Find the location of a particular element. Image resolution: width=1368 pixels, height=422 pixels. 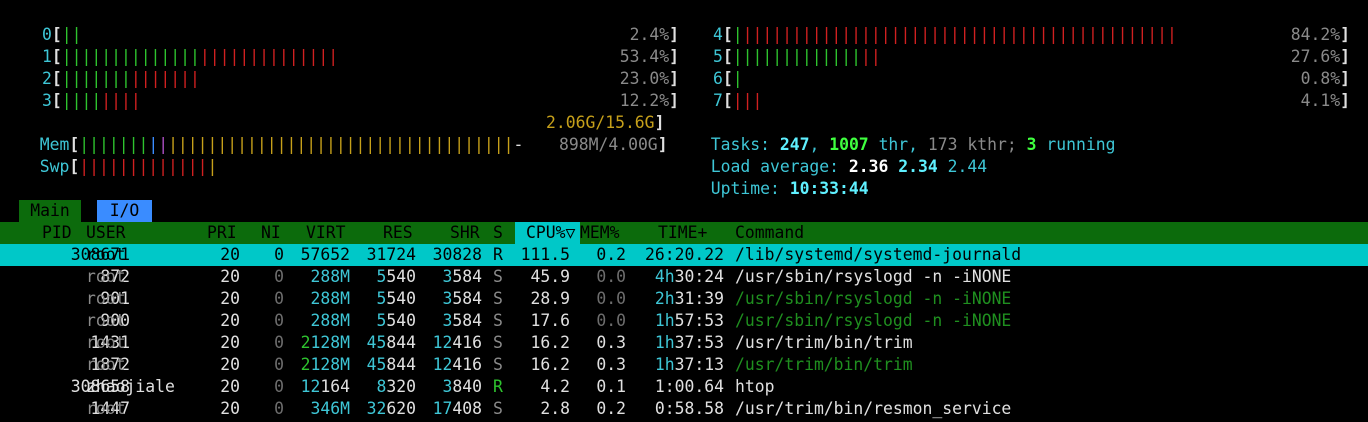

col-pid: PID is located at coordinates (57, 233).